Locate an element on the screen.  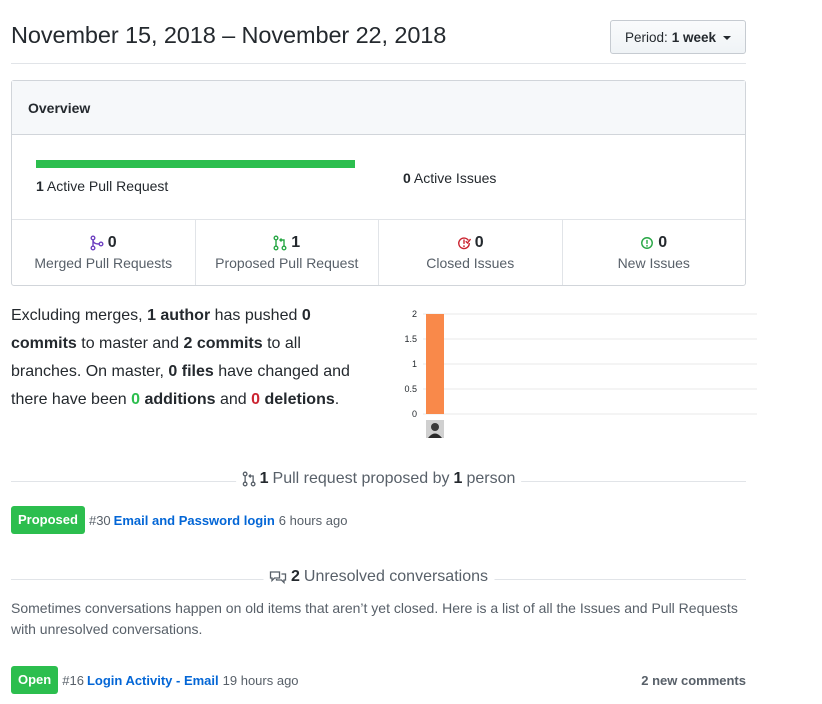
issue-opened-icon is located at coordinates (647, 243).